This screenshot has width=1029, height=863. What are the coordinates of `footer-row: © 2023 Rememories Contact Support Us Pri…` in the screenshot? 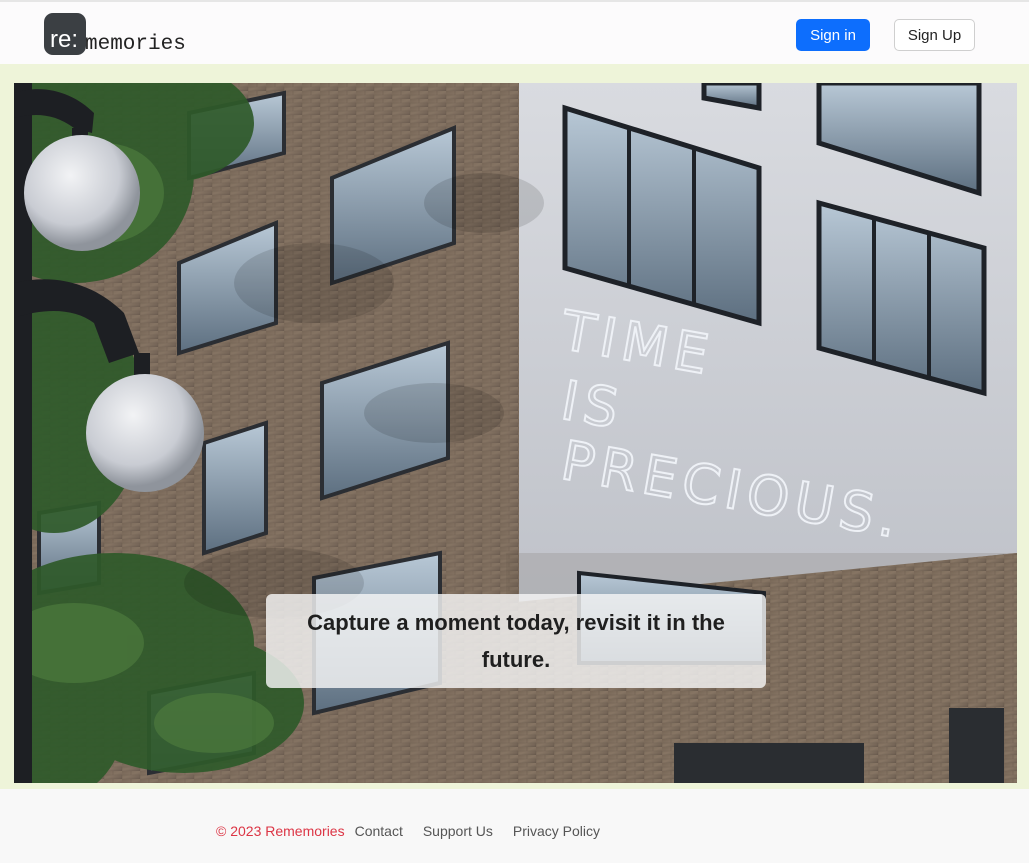 It's located at (418, 831).